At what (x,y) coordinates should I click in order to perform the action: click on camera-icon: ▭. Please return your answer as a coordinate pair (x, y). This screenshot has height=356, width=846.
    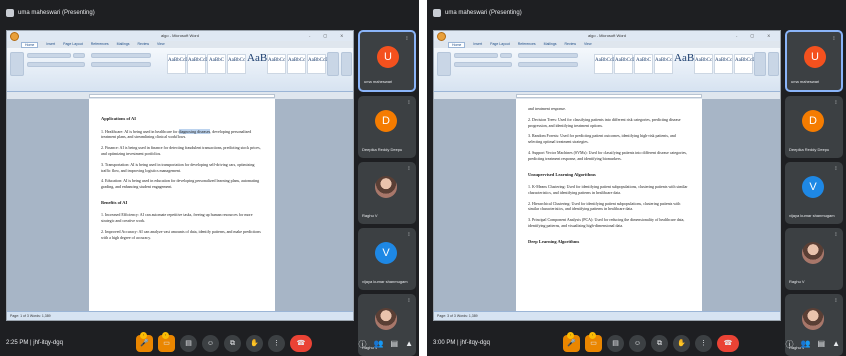
    Looking at the image, I should click on (593, 343).